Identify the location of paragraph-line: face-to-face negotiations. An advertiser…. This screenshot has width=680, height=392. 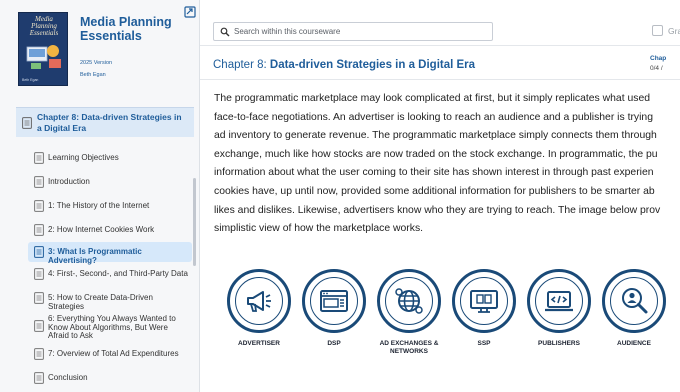
(433, 117).